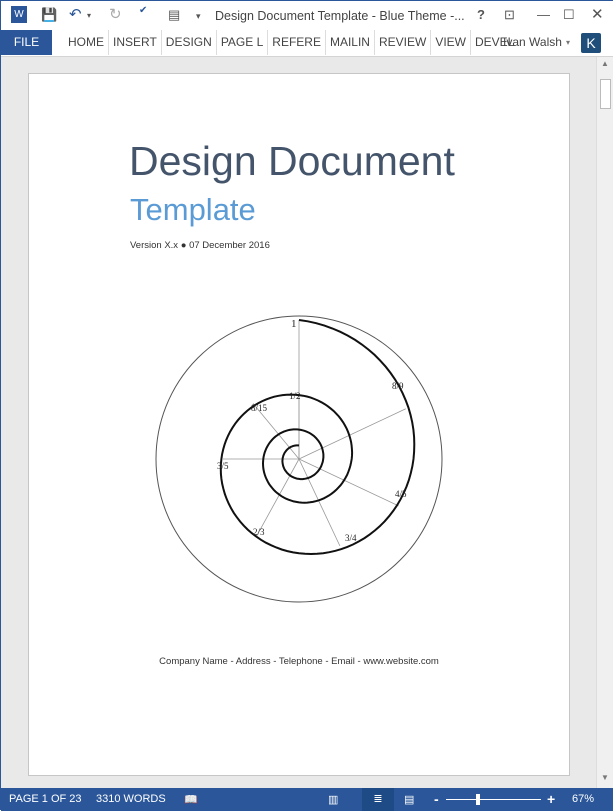 Image resolution: width=613 pixels, height=811 pixels. Describe the element at coordinates (45, 799) in the screenshot. I see `page-count: PAGE 1 OF 23` at that location.